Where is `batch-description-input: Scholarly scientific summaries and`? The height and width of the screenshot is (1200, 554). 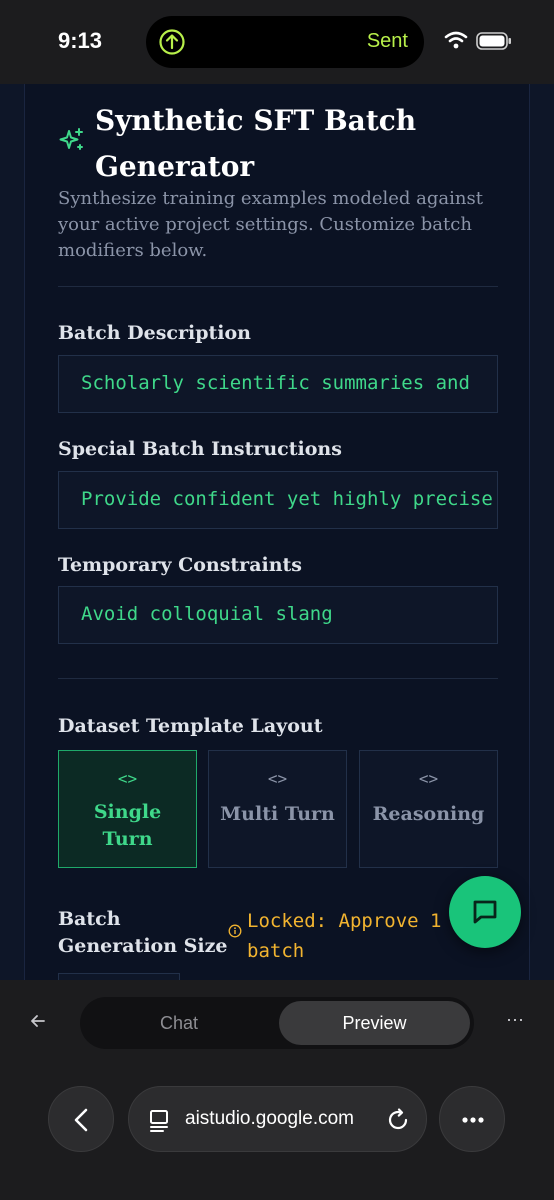
batch-description-input: Scholarly scientific summaries and is located at coordinates (278, 384).